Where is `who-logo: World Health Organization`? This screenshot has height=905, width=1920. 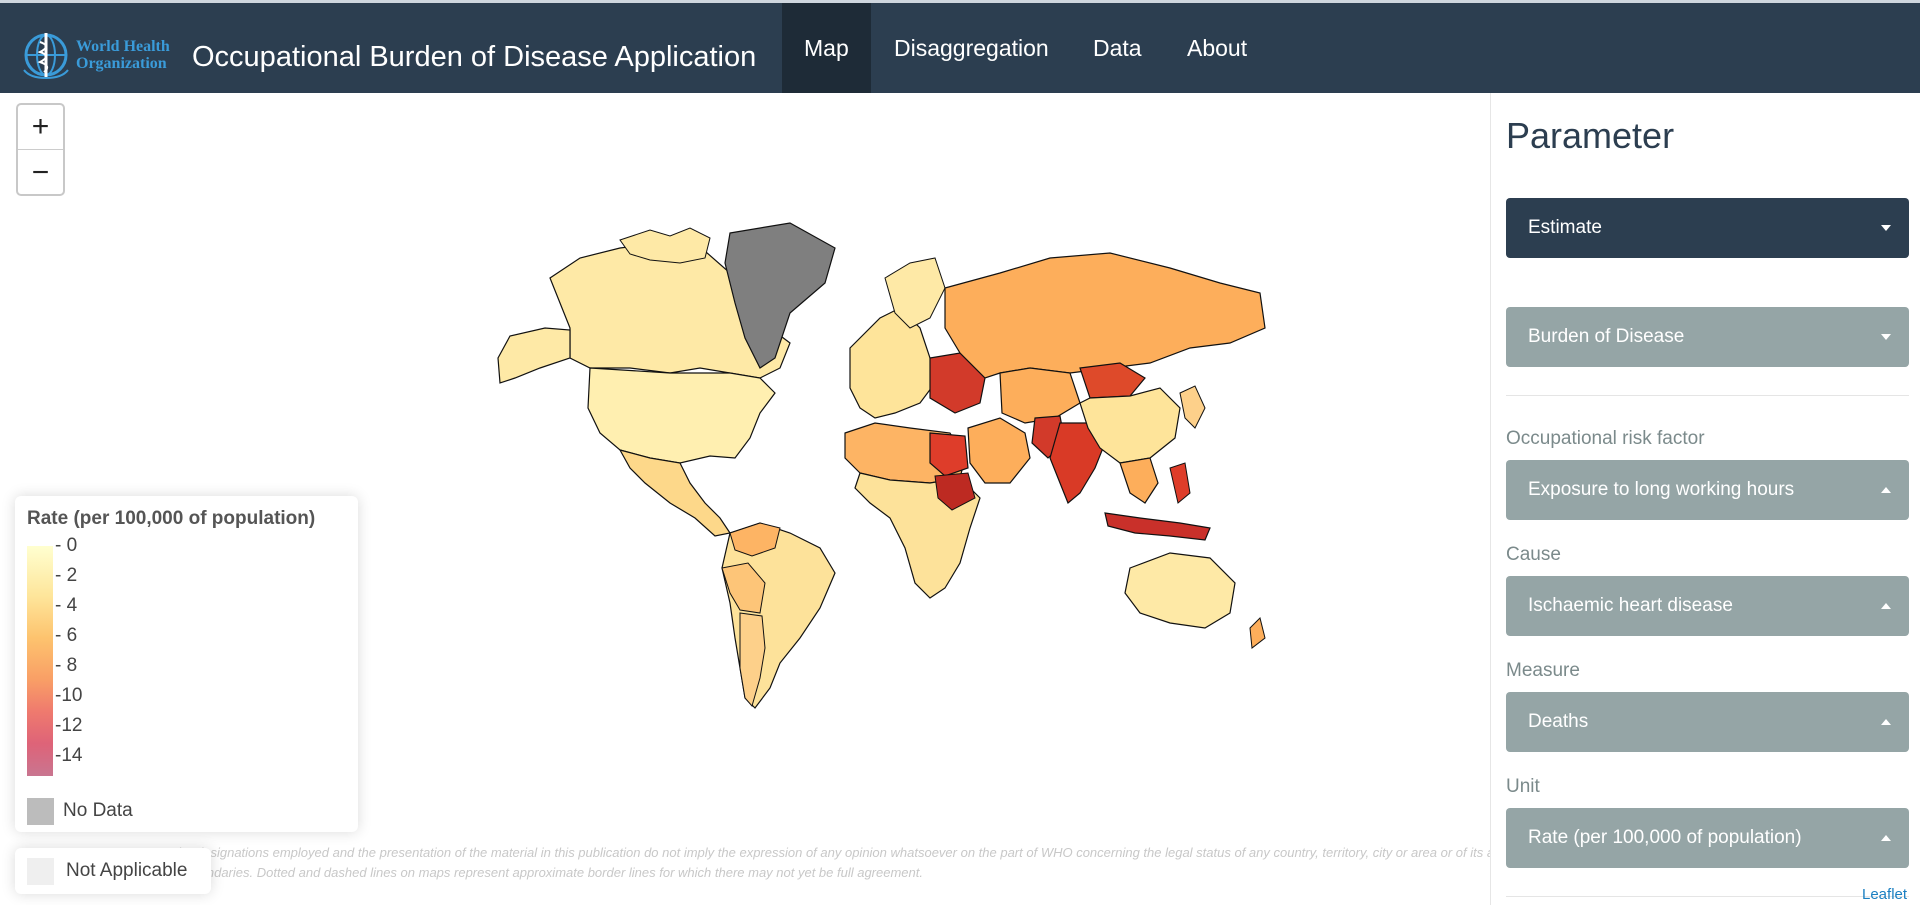
who-logo: World Health Organization is located at coordinates (96, 55).